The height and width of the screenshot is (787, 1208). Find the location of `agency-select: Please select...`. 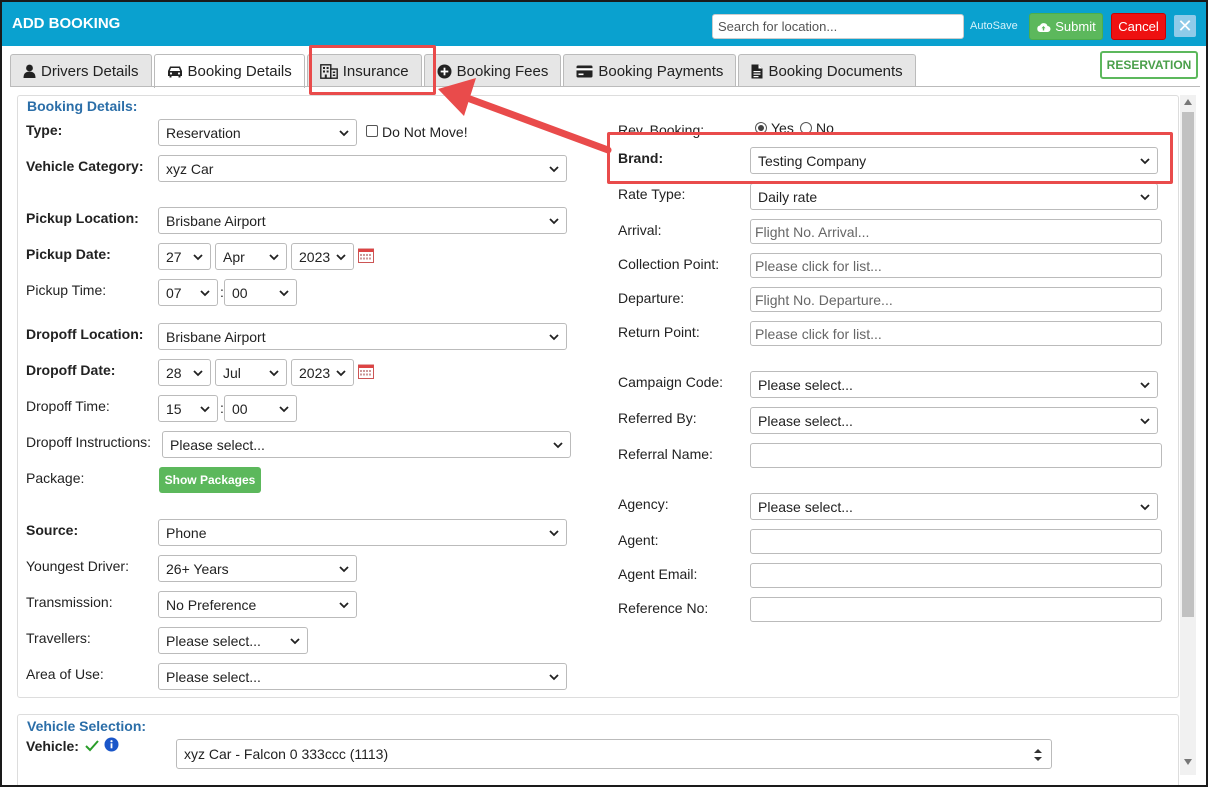

agency-select: Please select... is located at coordinates (954, 506).